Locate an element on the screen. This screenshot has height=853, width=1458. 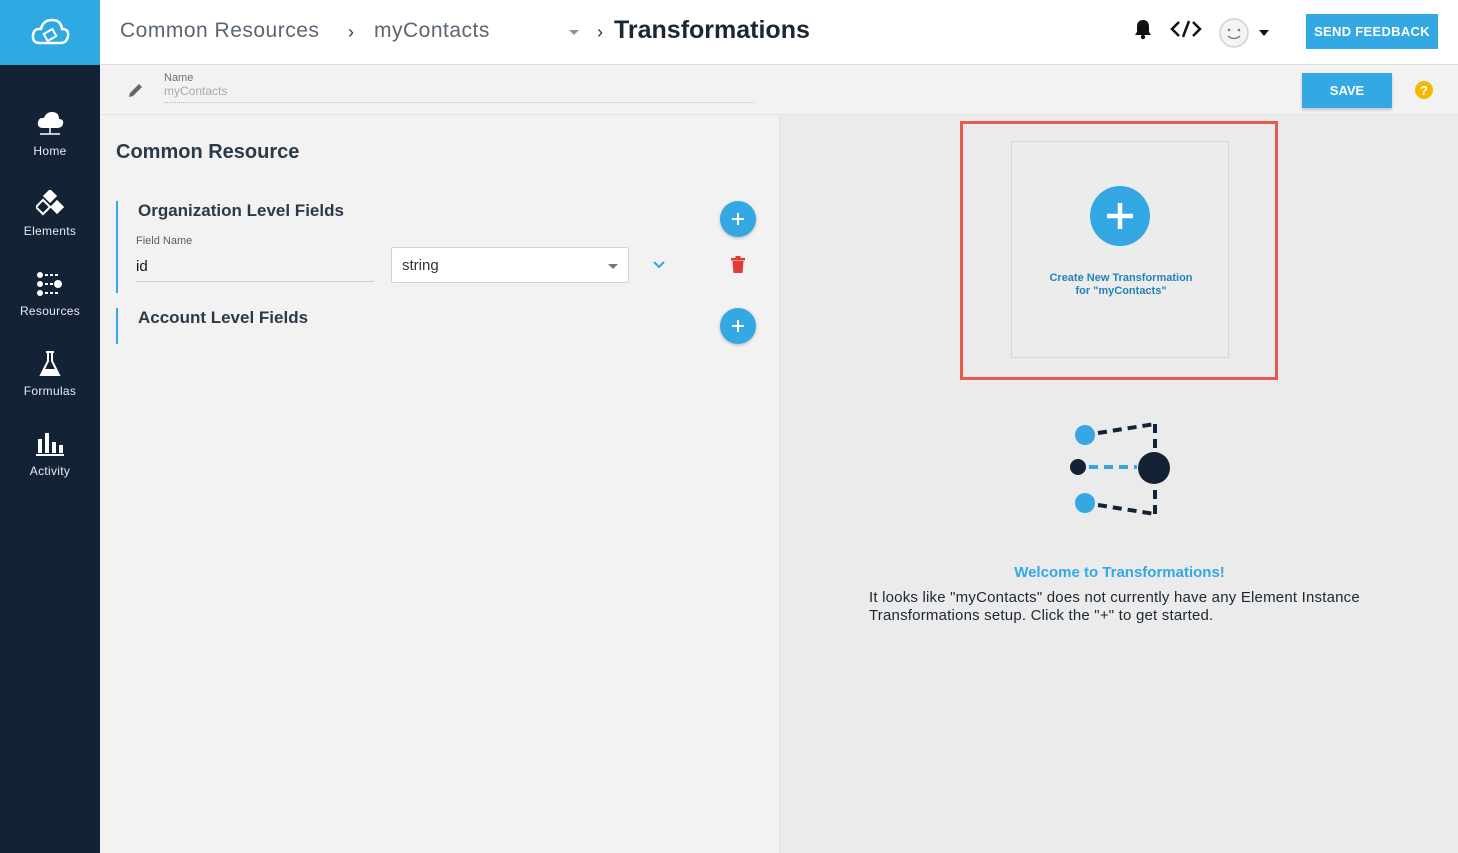
welcome-title: Welcome to Transformations! is located at coordinates (1119, 572).